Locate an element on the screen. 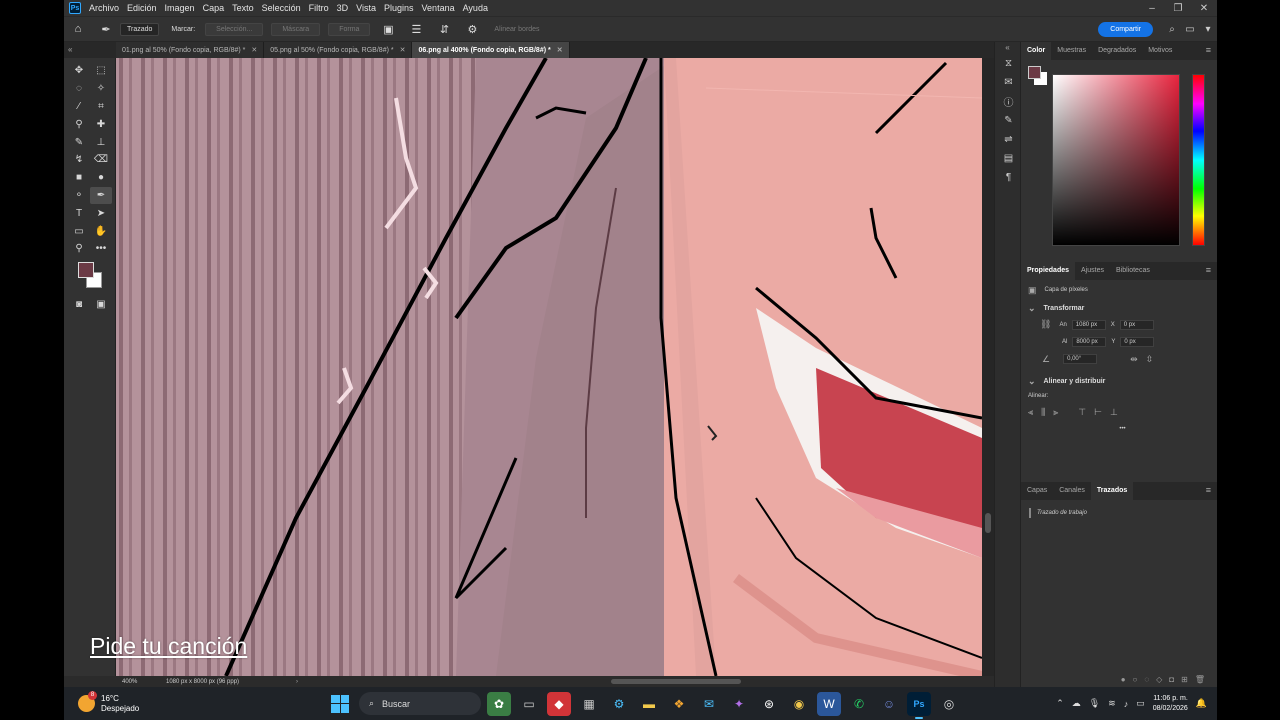 The image size is (1280, 720). color-swatches is located at coordinates (91, 275).